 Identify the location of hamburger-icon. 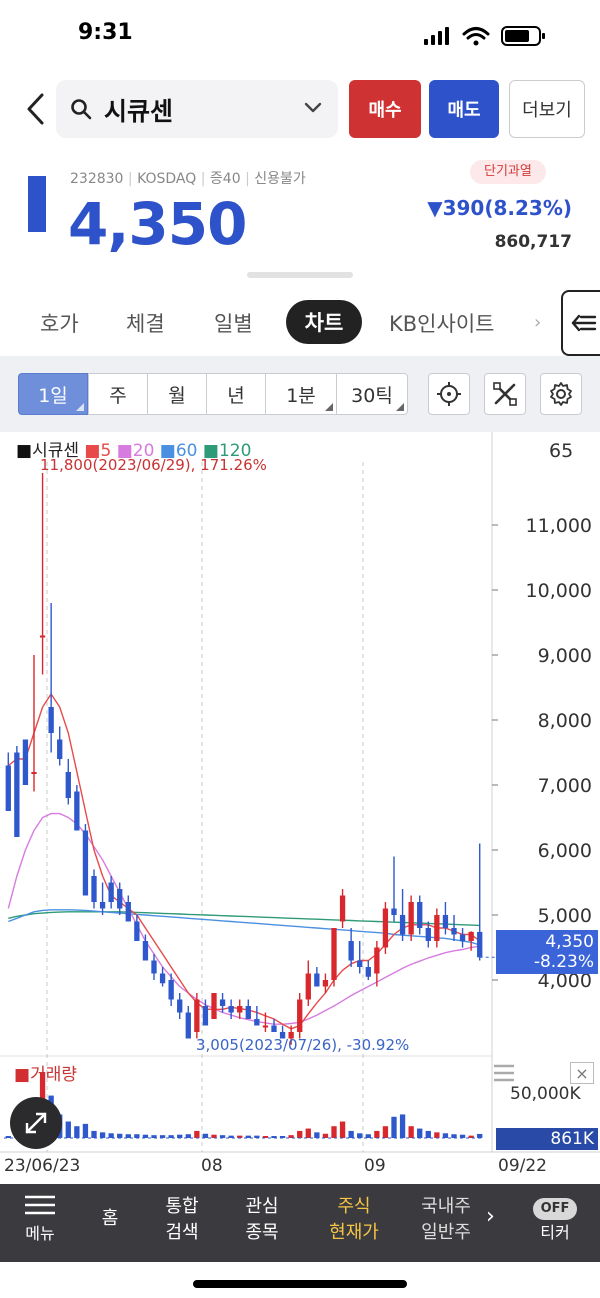
(40, 1205).